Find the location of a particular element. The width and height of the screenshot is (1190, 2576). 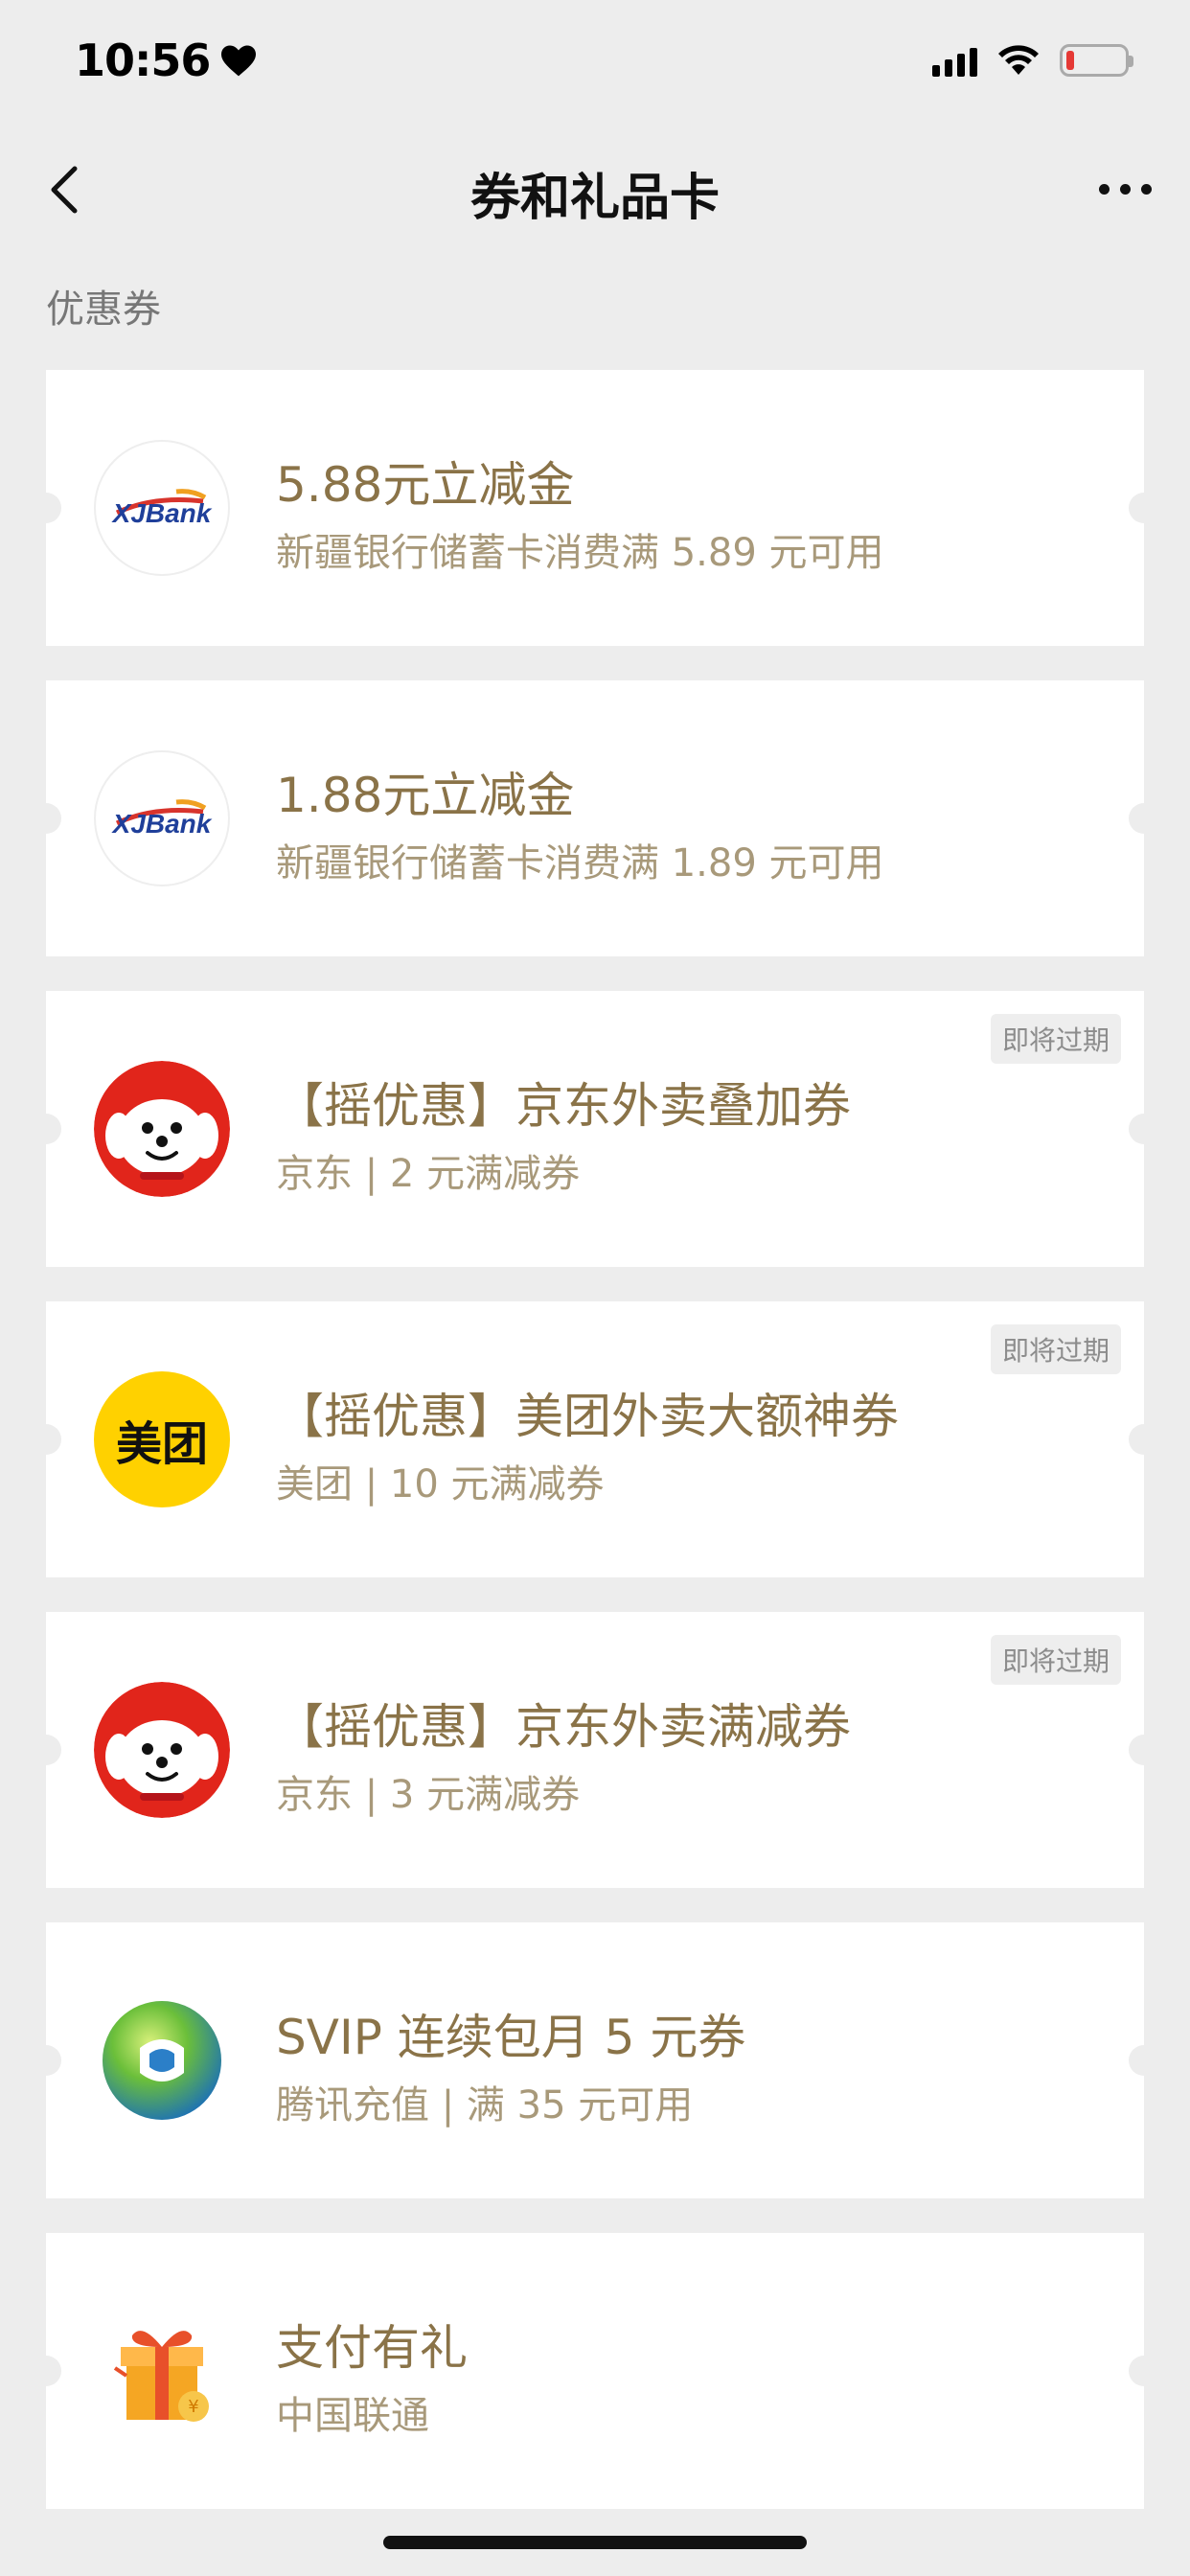

cellular-signal-icon is located at coordinates (955, 60).